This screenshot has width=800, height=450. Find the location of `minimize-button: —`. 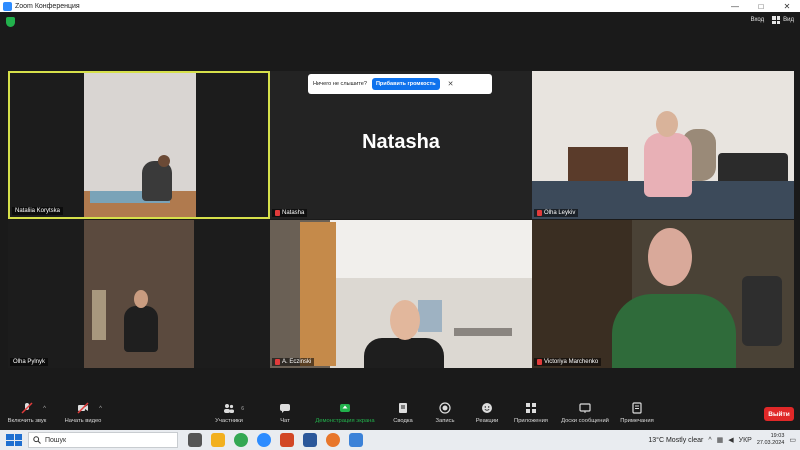

minimize-button: — is located at coordinates (735, 6).